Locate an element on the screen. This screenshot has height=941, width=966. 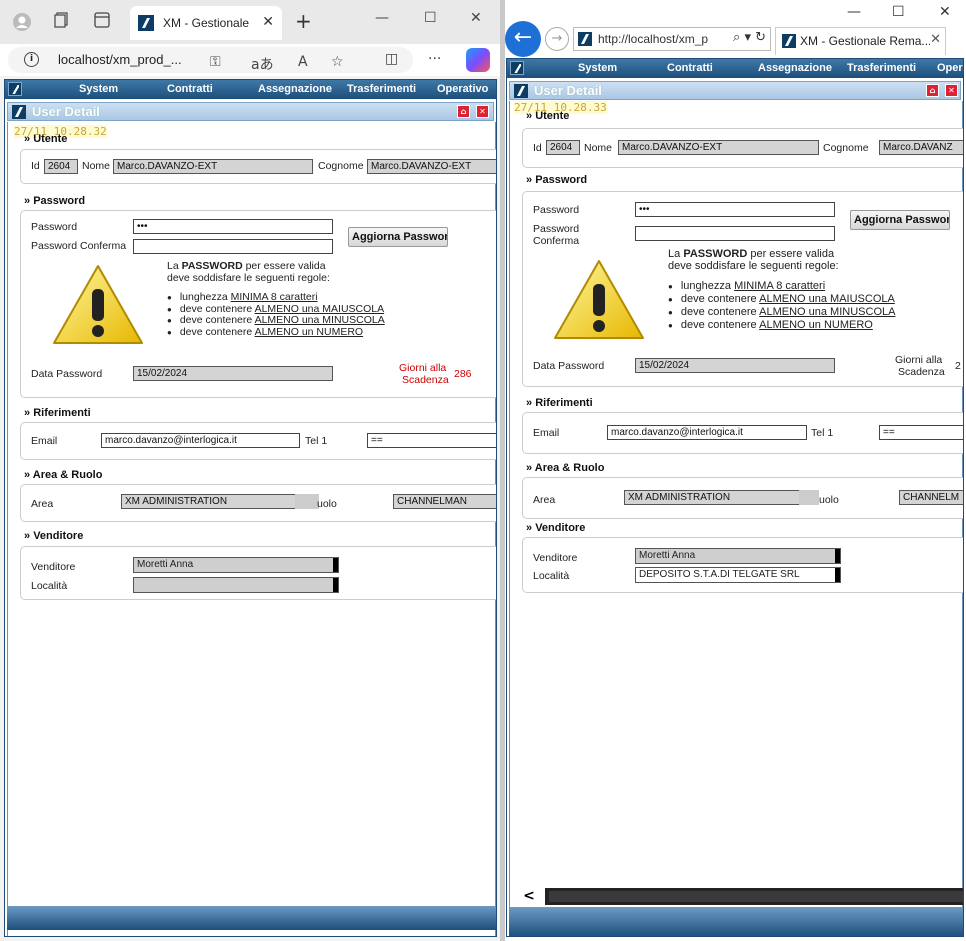
data-password-label: Data Password is located at coordinates (67, 374).